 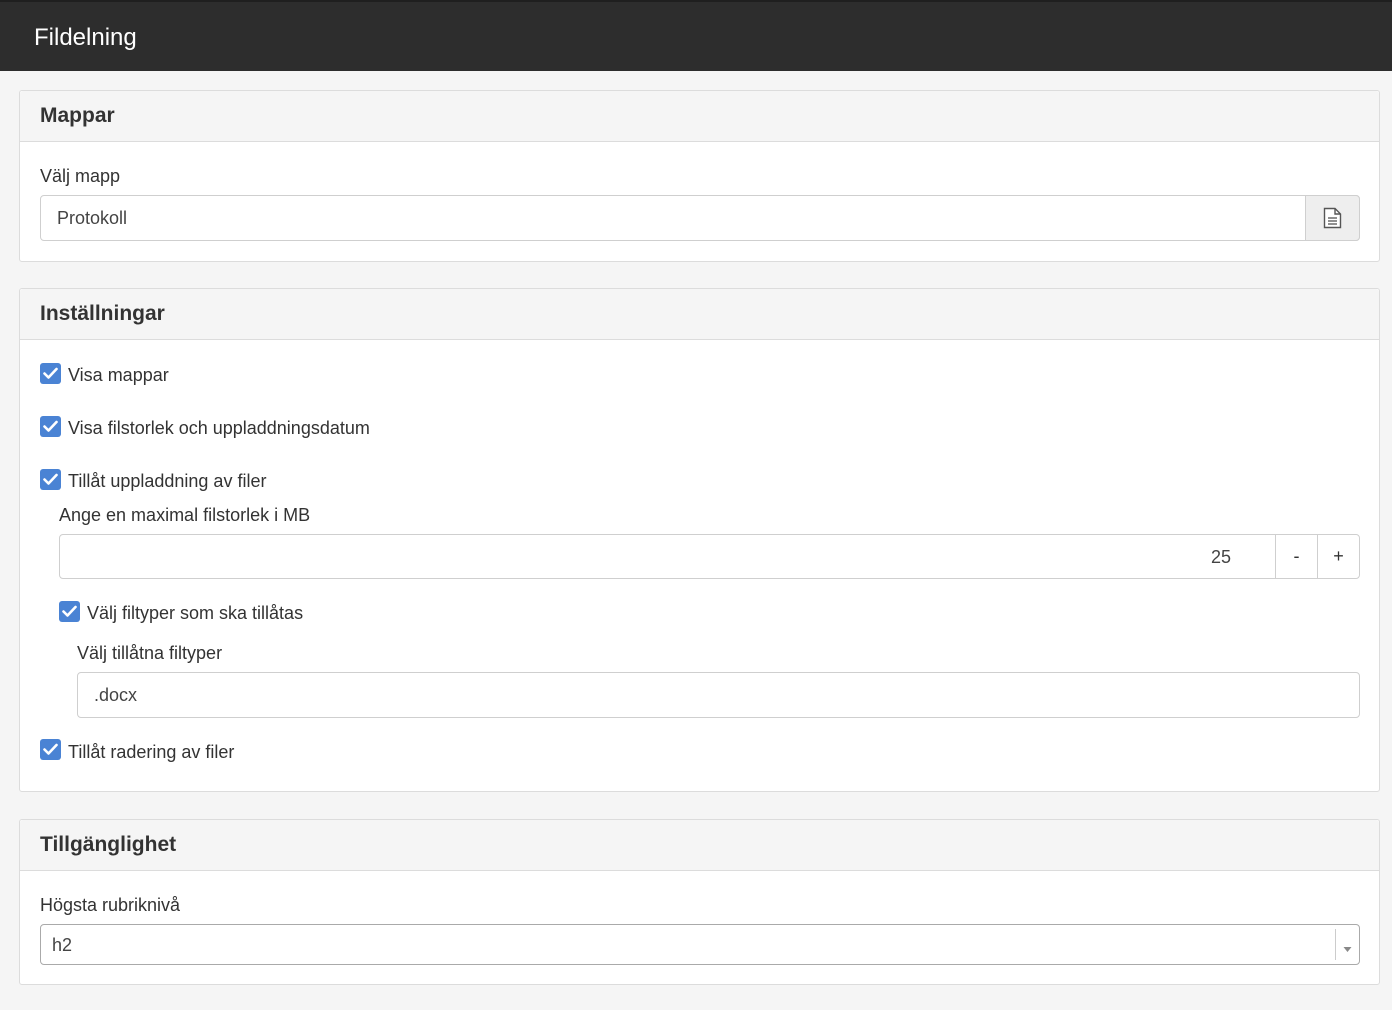 I want to click on settings-panel-header: Inställningar, so click(x=699, y=314).